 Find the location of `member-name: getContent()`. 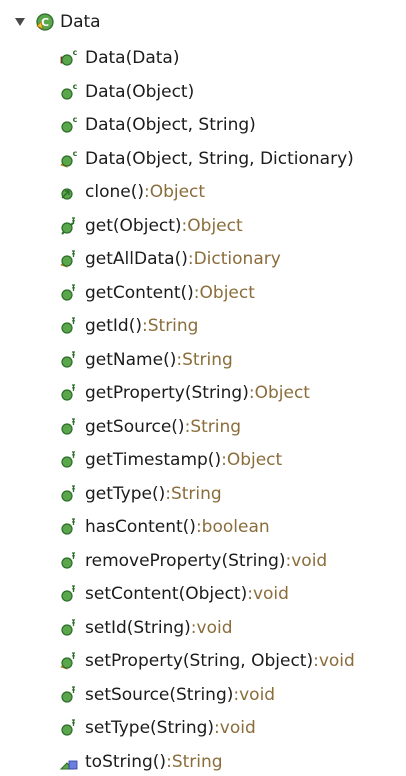

member-name: getContent() is located at coordinates (139, 292).